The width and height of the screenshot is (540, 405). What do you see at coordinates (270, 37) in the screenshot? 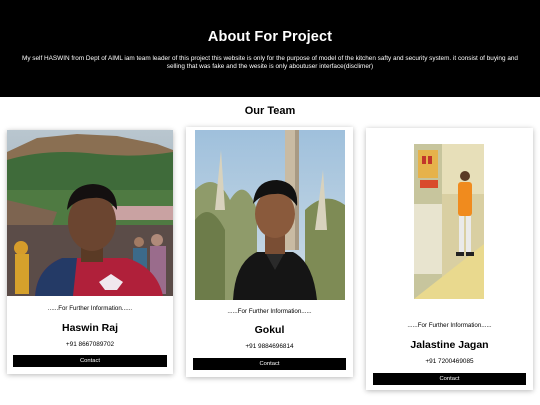
I see `page-title: About For Project` at bounding box center [270, 37].